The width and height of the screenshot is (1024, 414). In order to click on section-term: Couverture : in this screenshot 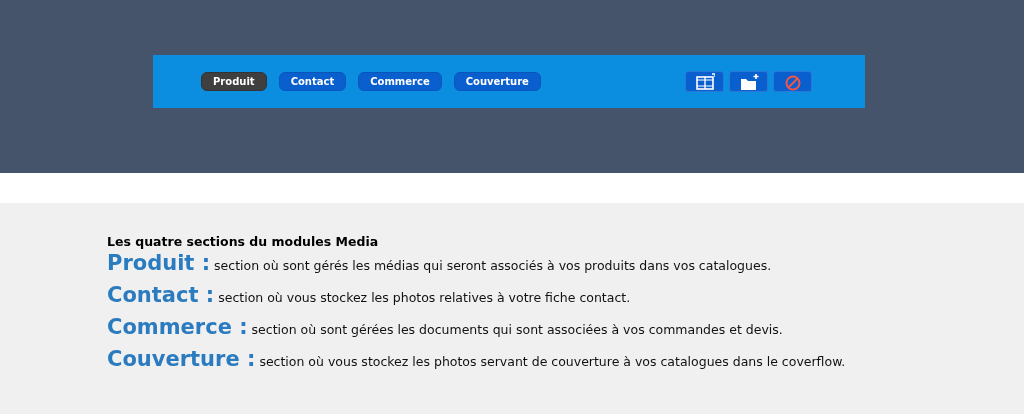, I will do `click(181, 359)`.